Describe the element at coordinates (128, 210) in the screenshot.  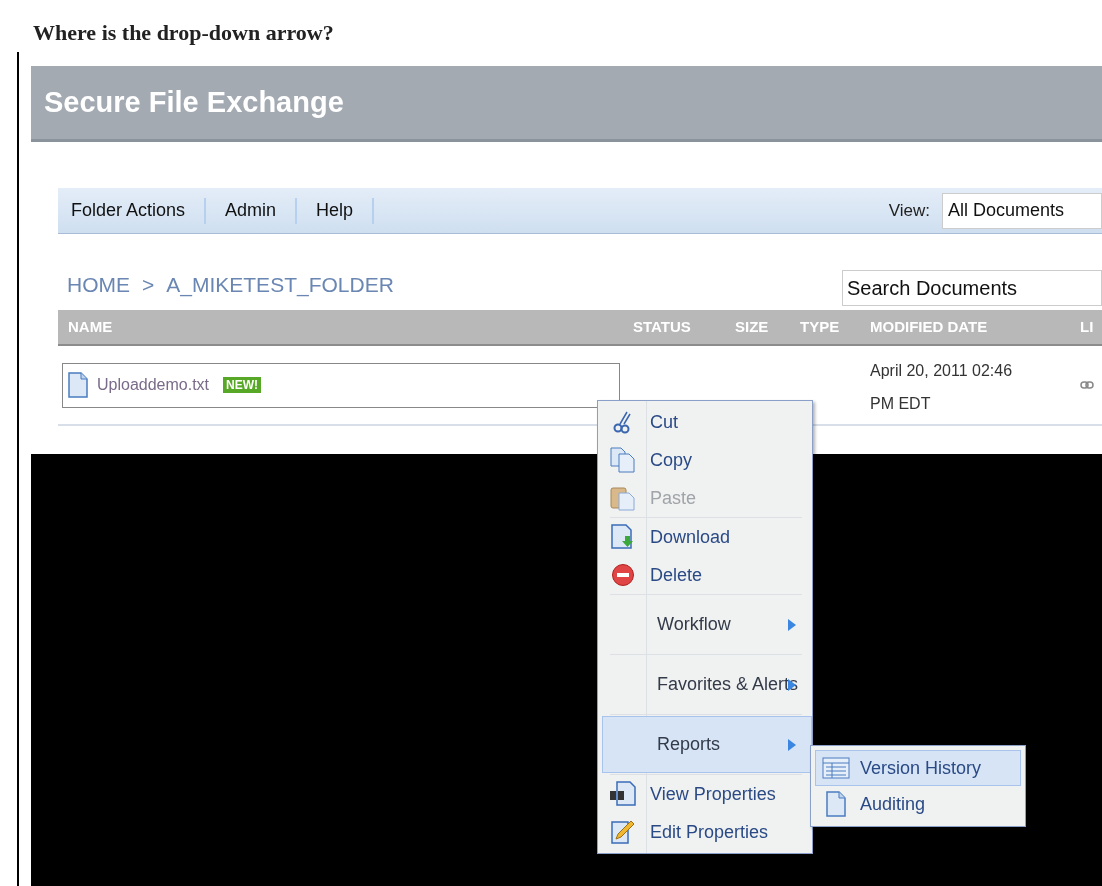
I see `menu-button: Folder Actions` at that location.